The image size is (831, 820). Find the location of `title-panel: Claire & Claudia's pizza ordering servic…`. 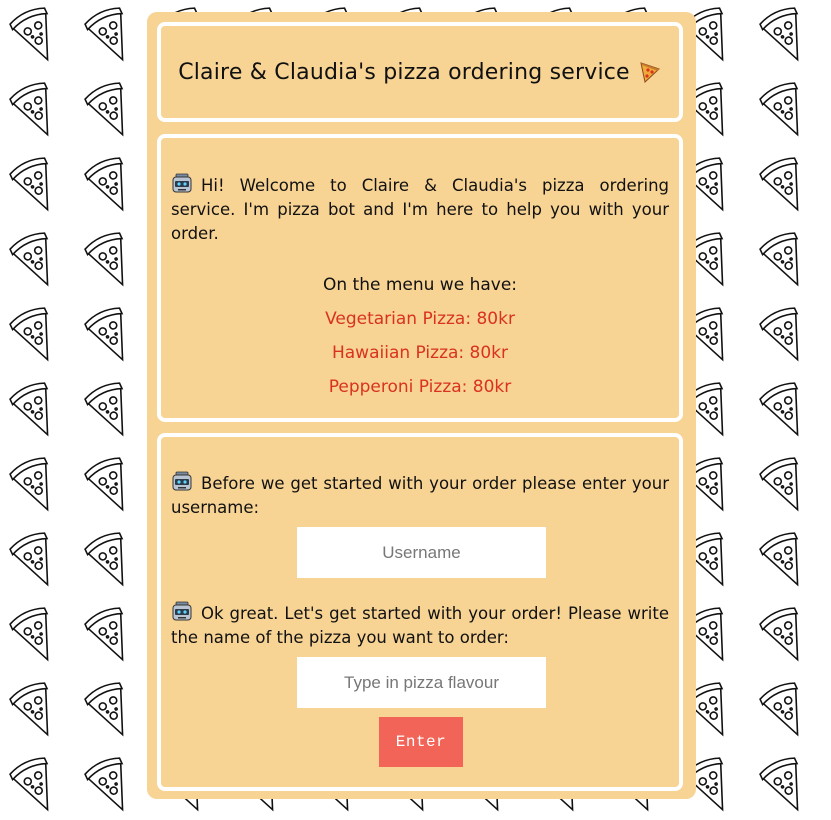

title-panel: Claire & Claudia's pizza ordering servic… is located at coordinates (420, 72).